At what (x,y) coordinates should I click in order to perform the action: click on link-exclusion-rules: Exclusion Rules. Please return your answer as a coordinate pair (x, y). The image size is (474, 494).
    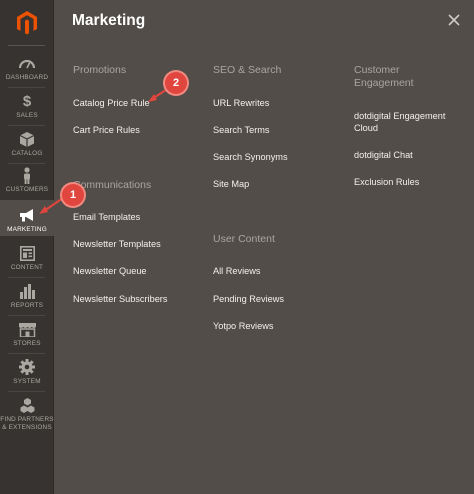
    Looking at the image, I should click on (386, 182).